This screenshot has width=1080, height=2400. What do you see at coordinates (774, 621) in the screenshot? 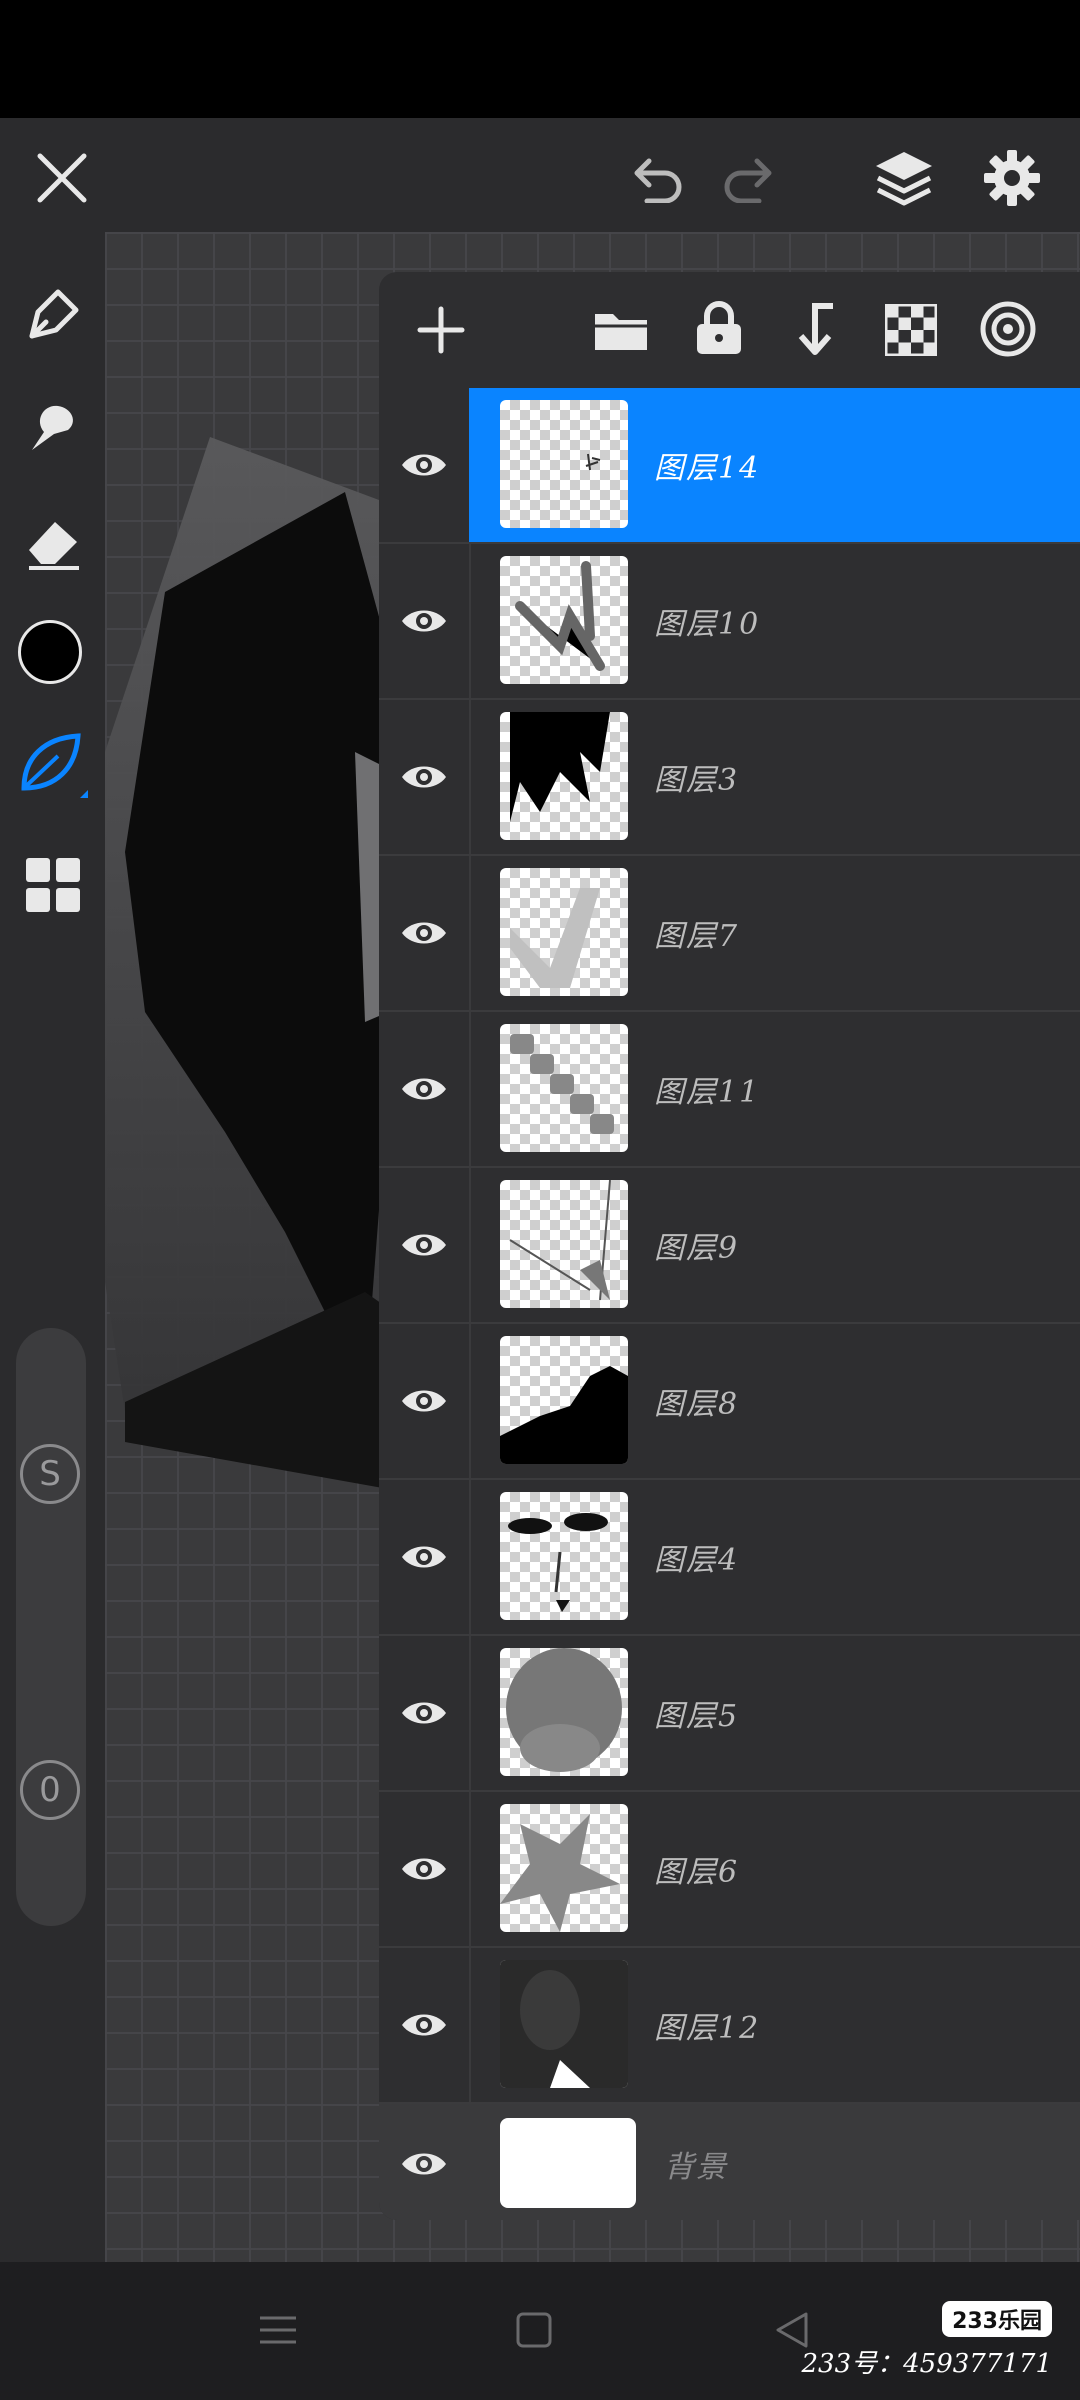
I see `layer-content: 图层10` at bounding box center [774, 621].